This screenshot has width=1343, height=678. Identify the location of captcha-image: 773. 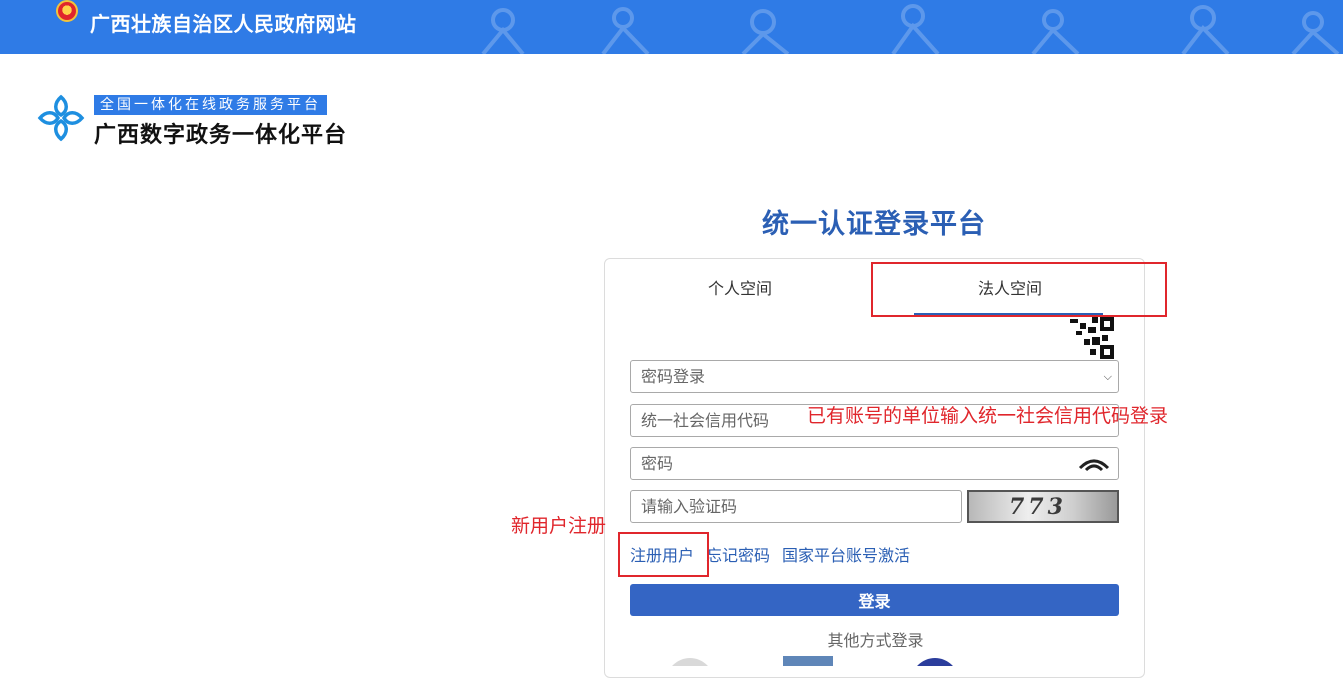
(1043, 506).